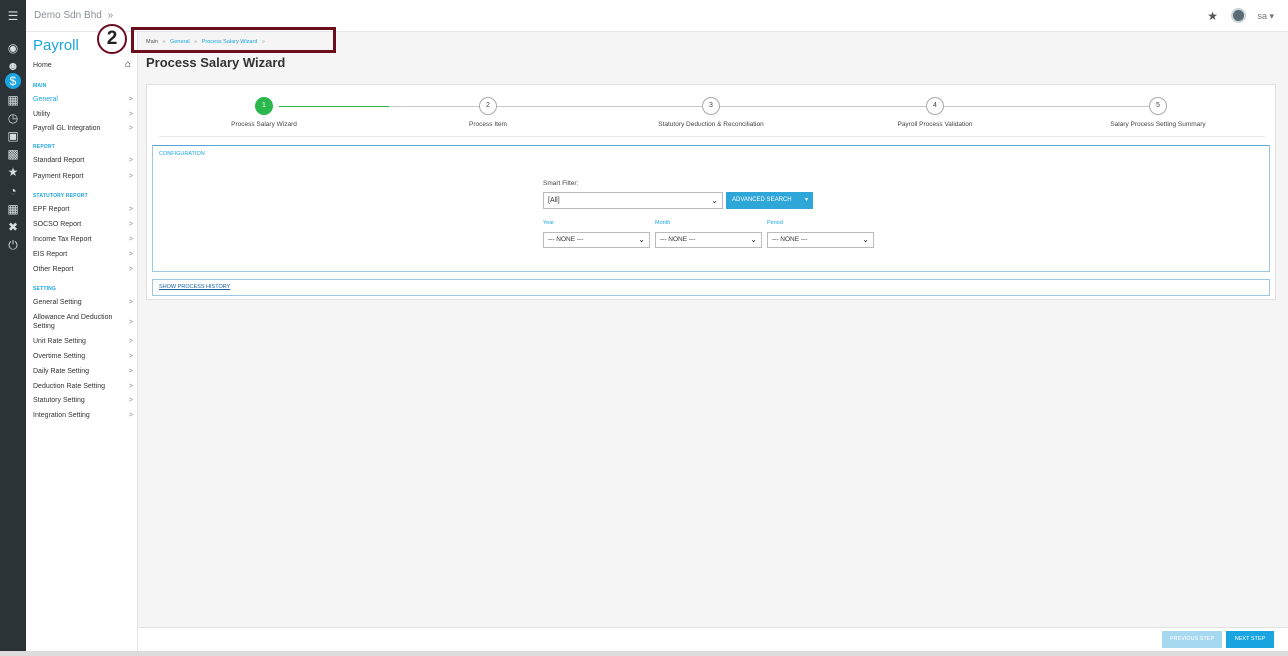 This screenshot has height=656, width=1288. What do you see at coordinates (1158, 124) in the screenshot?
I see `wizard-step-label: Salary Process Setting Summary` at bounding box center [1158, 124].